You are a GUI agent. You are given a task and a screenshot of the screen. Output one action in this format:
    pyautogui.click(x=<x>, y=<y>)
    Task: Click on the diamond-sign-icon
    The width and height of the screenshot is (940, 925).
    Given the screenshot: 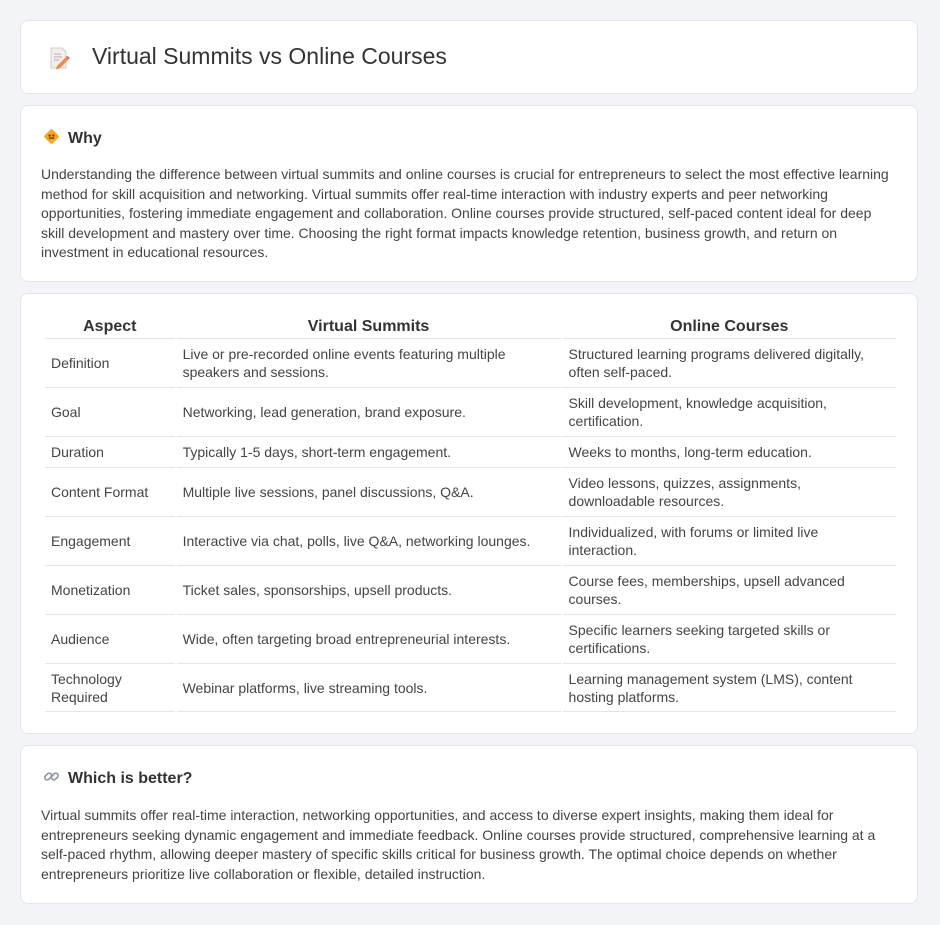 What is the action you would take?
    pyautogui.click(x=51, y=139)
    